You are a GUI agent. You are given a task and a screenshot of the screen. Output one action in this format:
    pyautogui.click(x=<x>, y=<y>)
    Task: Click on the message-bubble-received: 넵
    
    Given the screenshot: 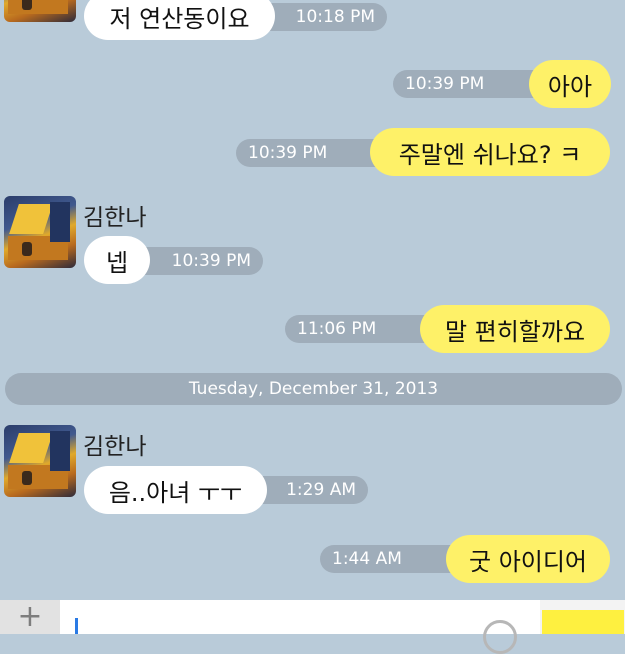 What is the action you would take?
    pyautogui.click(x=117, y=260)
    